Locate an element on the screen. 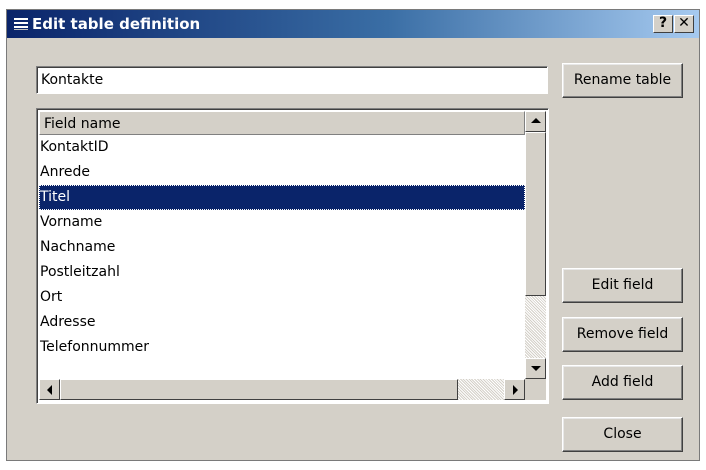 The width and height of the screenshot is (706, 470). horizontal-scroll-track is located at coordinates (481, 389).